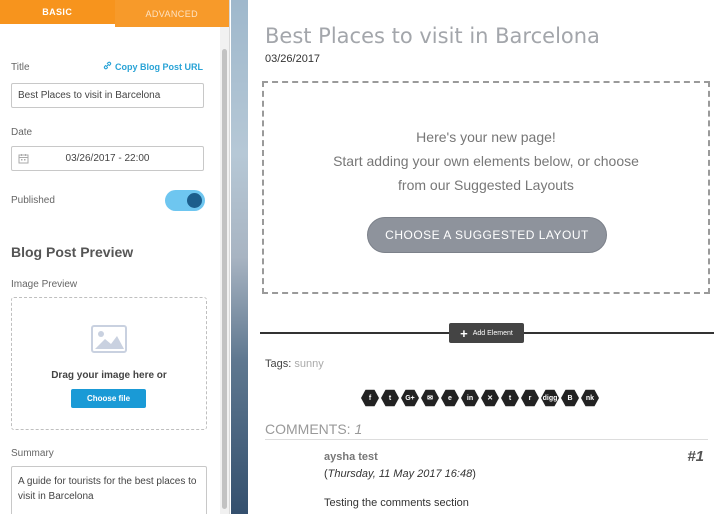 Image resolution: width=728 pixels, height=514 pixels. I want to click on copy-url-link: Copy Blog Post URL, so click(153, 66).